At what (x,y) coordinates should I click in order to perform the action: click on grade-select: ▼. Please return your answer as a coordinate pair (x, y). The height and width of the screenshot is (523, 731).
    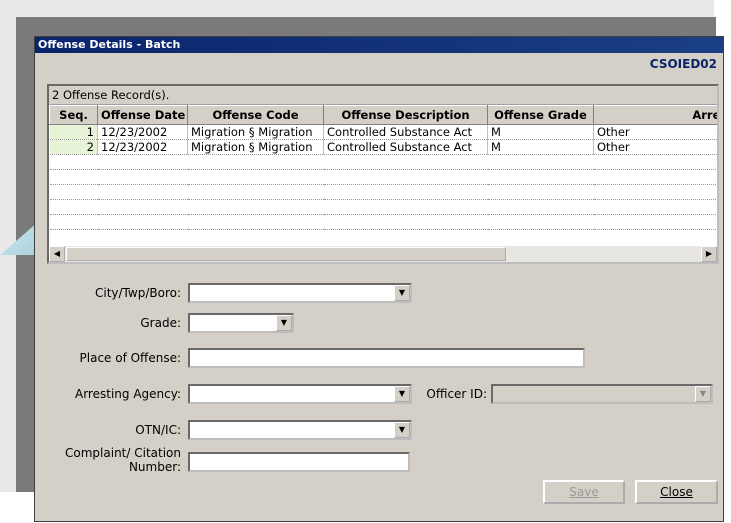
    Looking at the image, I should click on (241, 323).